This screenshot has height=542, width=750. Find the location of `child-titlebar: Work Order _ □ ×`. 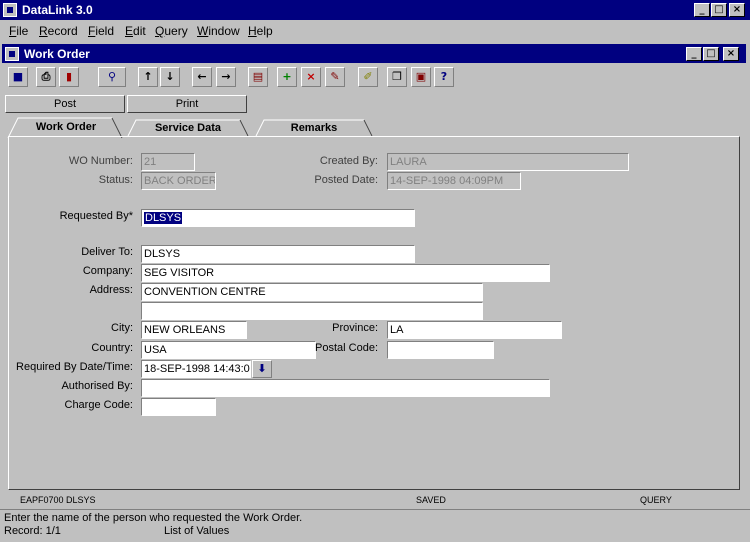

child-titlebar: Work Order _ □ × is located at coordinates (374, 53).